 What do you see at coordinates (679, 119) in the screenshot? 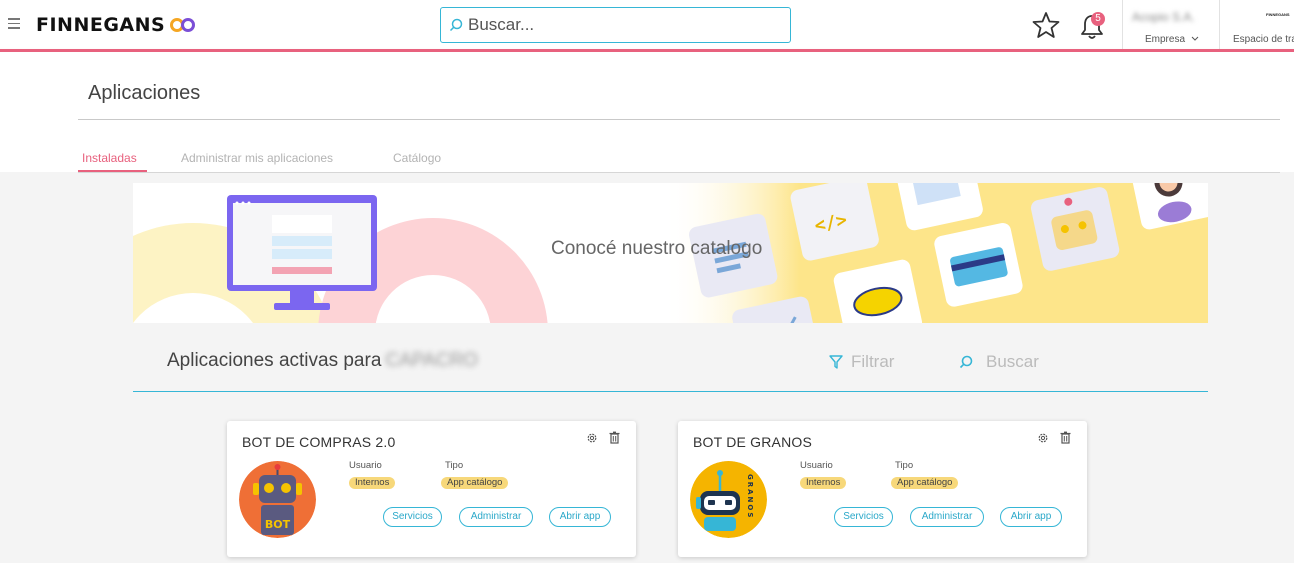
I see `divider` at bounding box center [679, 119].